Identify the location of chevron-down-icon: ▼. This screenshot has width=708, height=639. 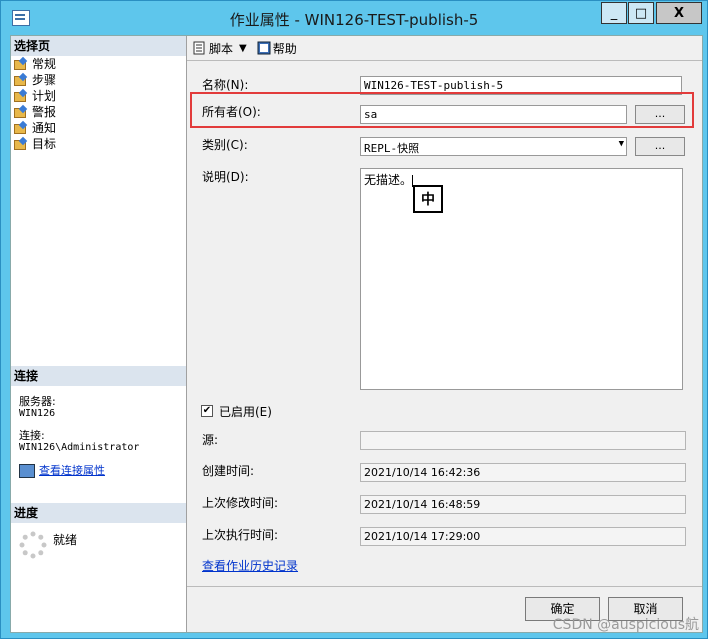
(243, 48).